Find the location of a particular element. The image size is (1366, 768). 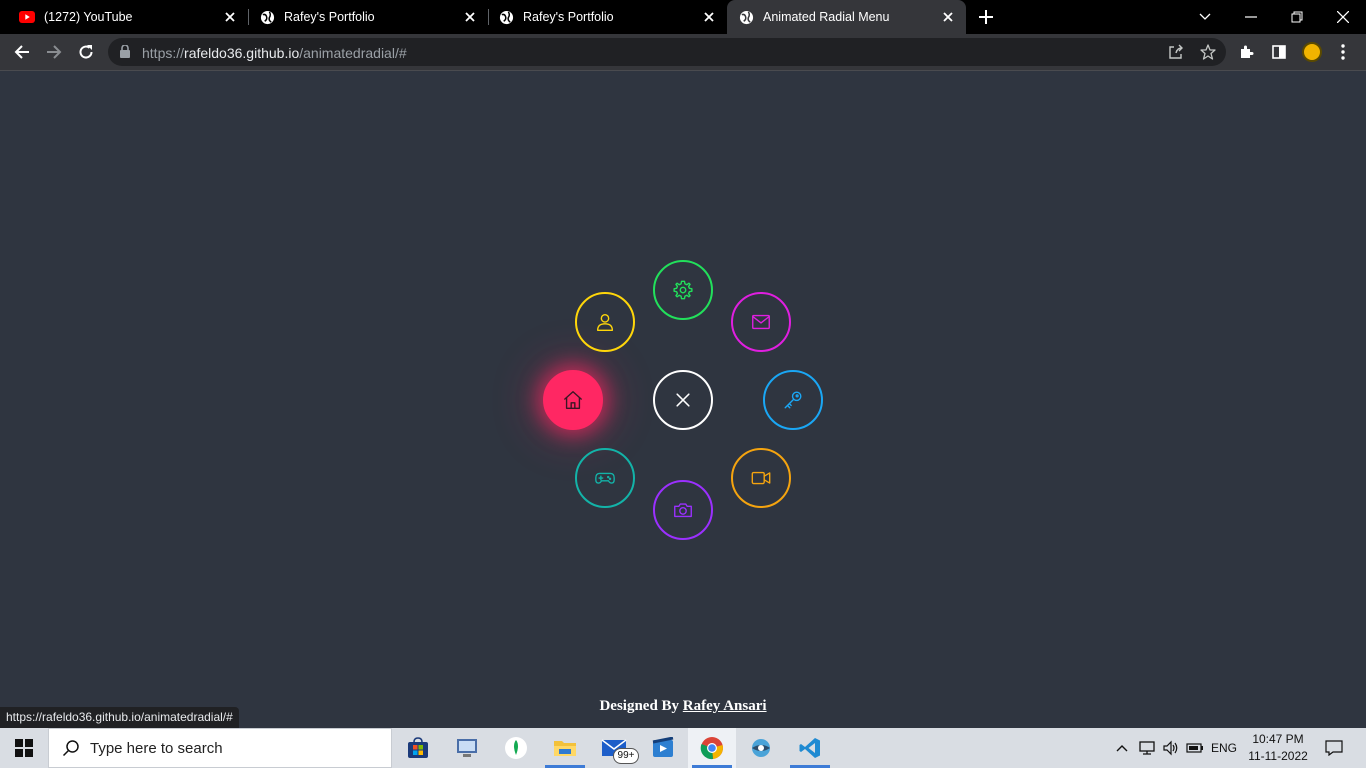

side-panel-button is located at coordinates (1279, 52).